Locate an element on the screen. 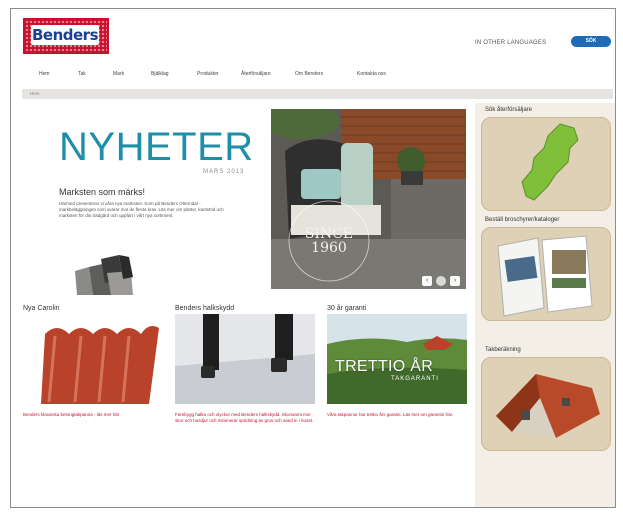  carolin-tile-image is located at coordinates (97, 359).